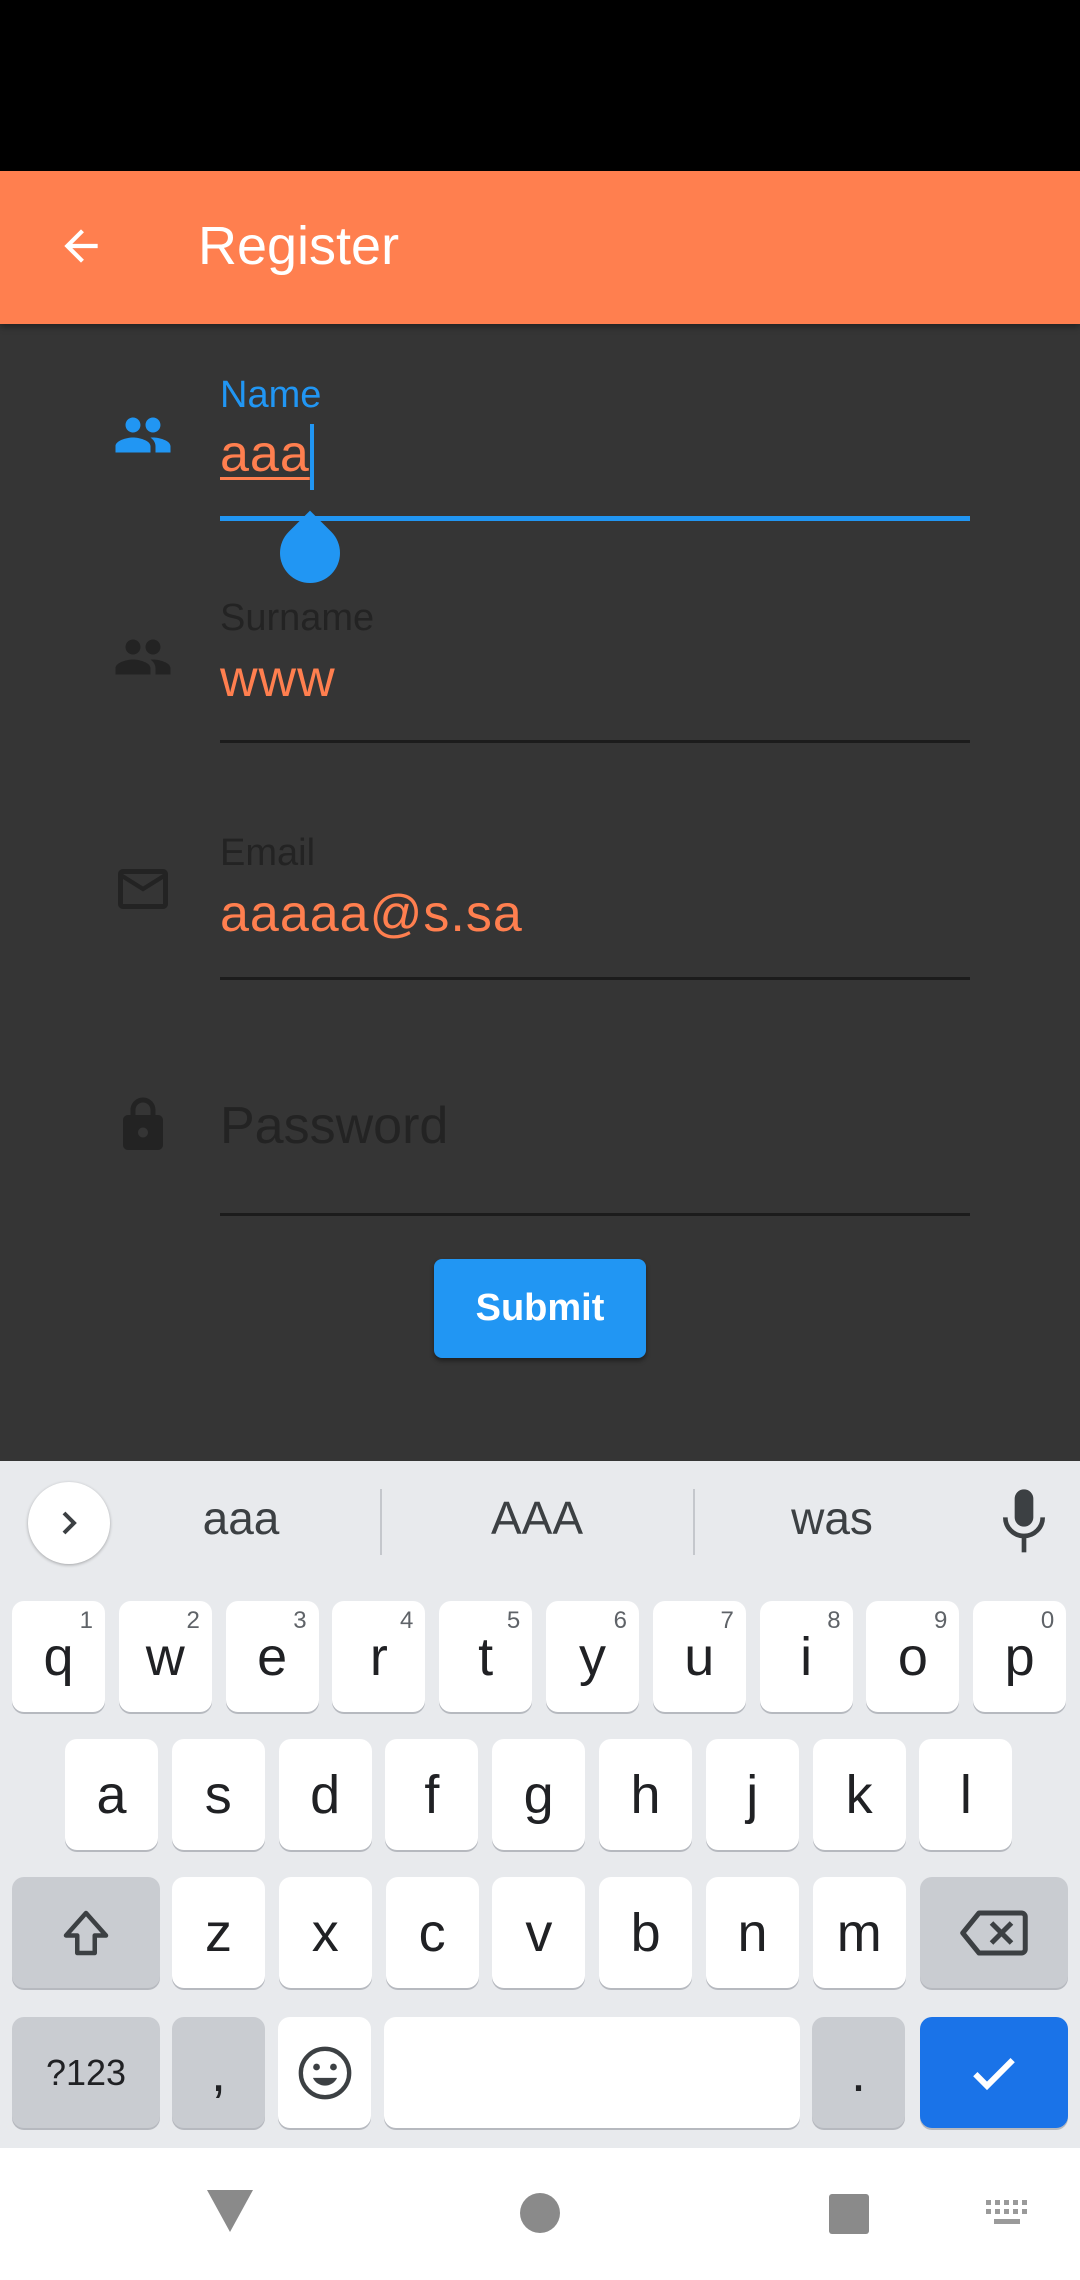  I want to click on back-button, so click(81, 246).